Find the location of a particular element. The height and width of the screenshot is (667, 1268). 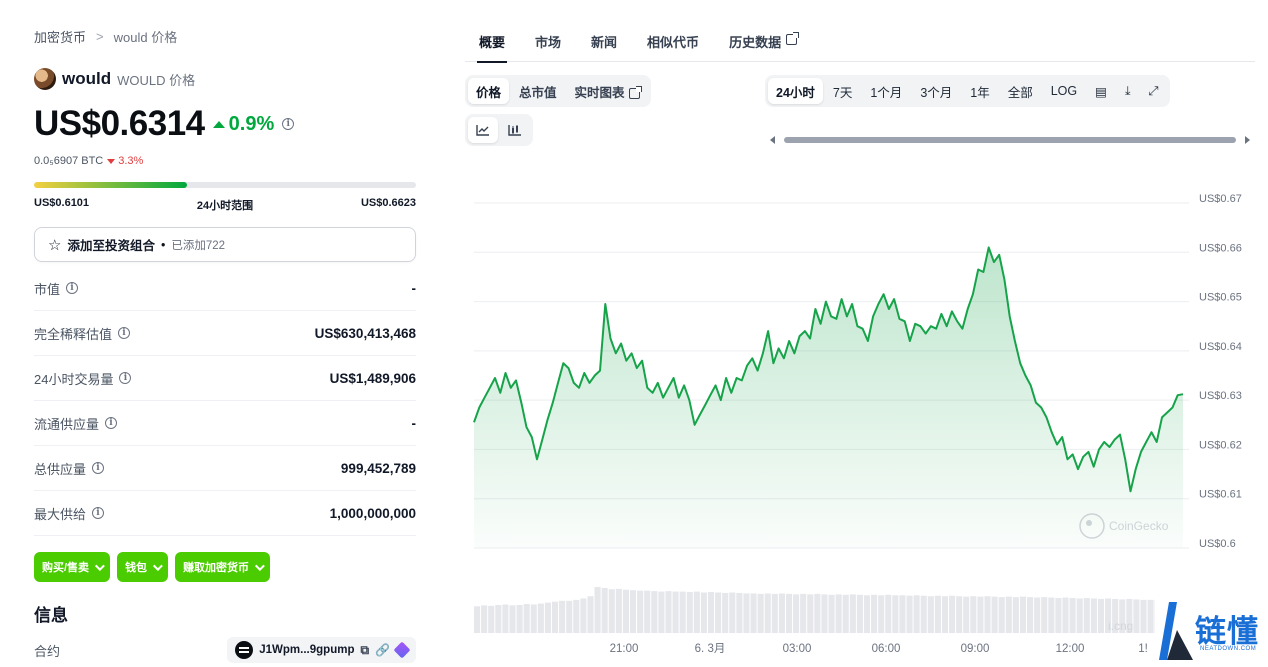

y-tick-label: US$0.64 is located at coordinates (1220, 347).